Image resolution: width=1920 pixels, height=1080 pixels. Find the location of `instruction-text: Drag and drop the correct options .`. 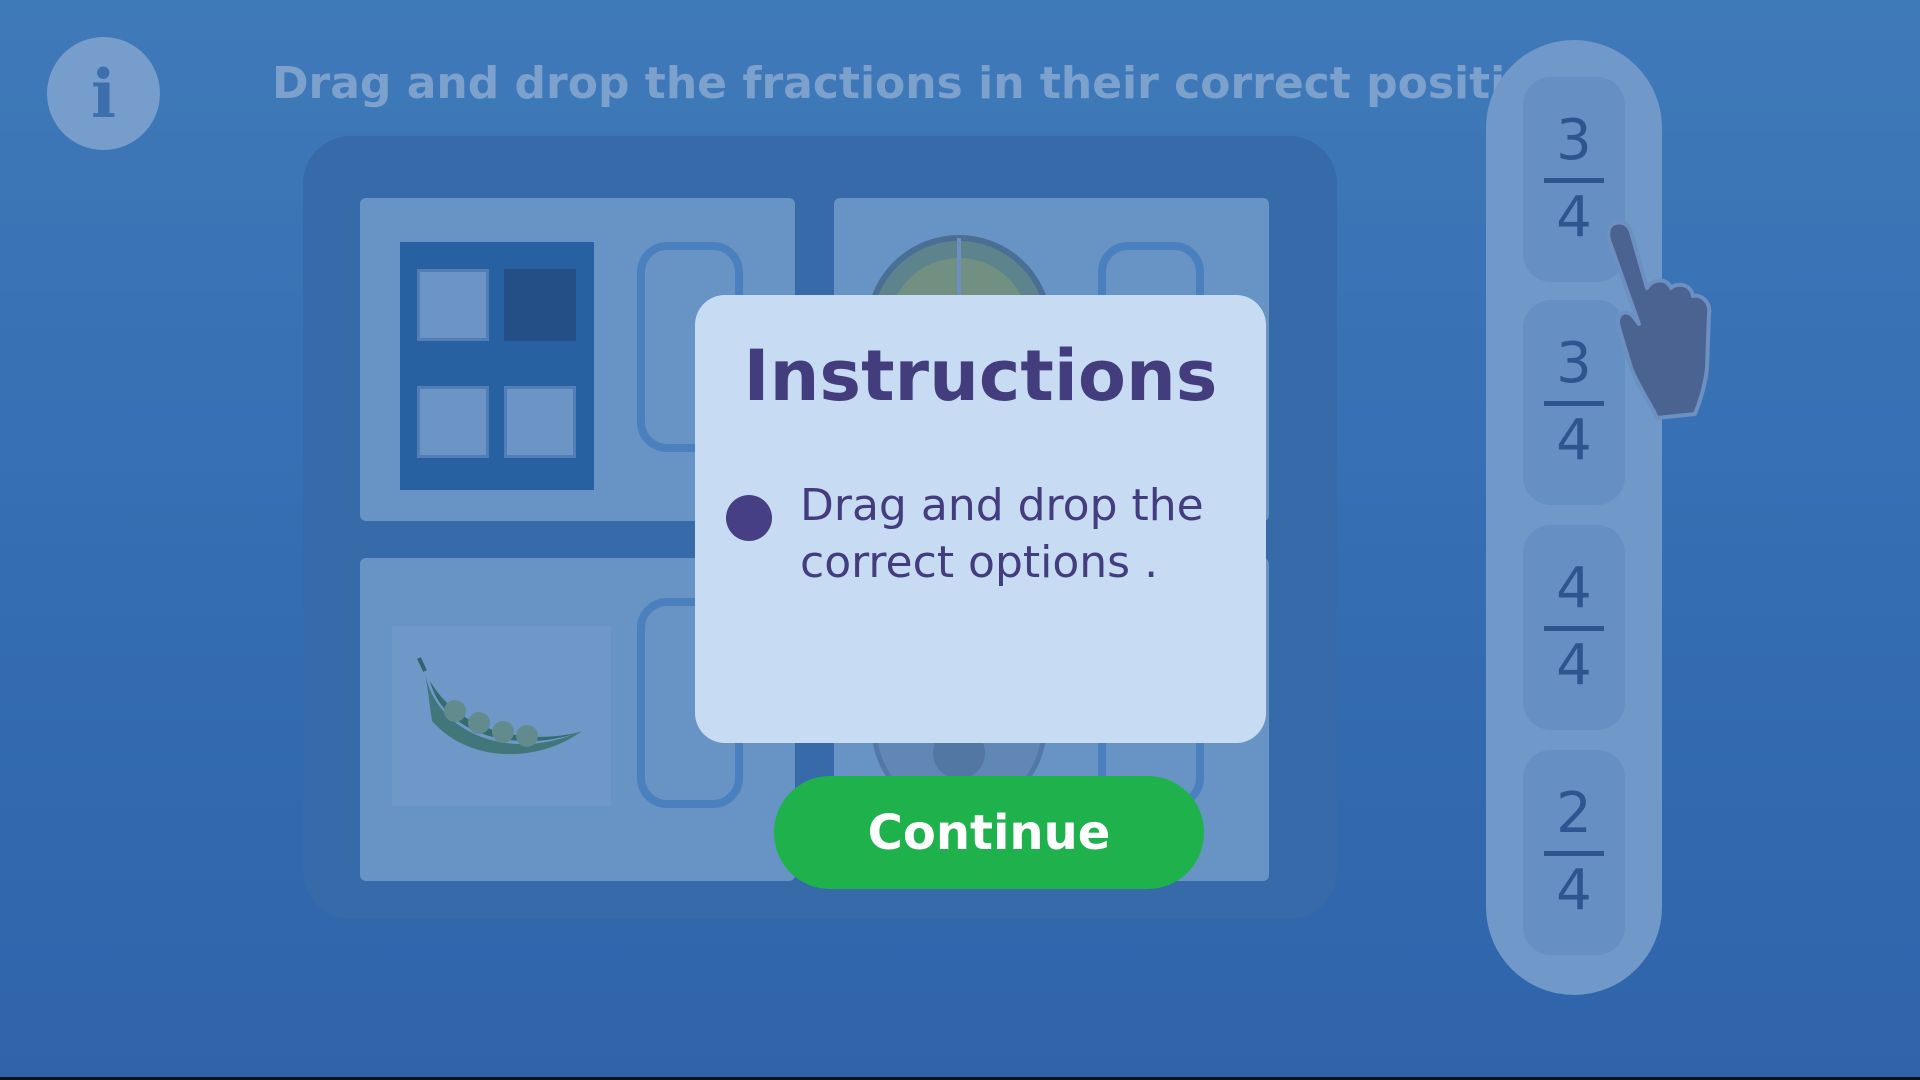

instruction-text: Drag and drop the correct options . is located at coordinates (1002, 534).